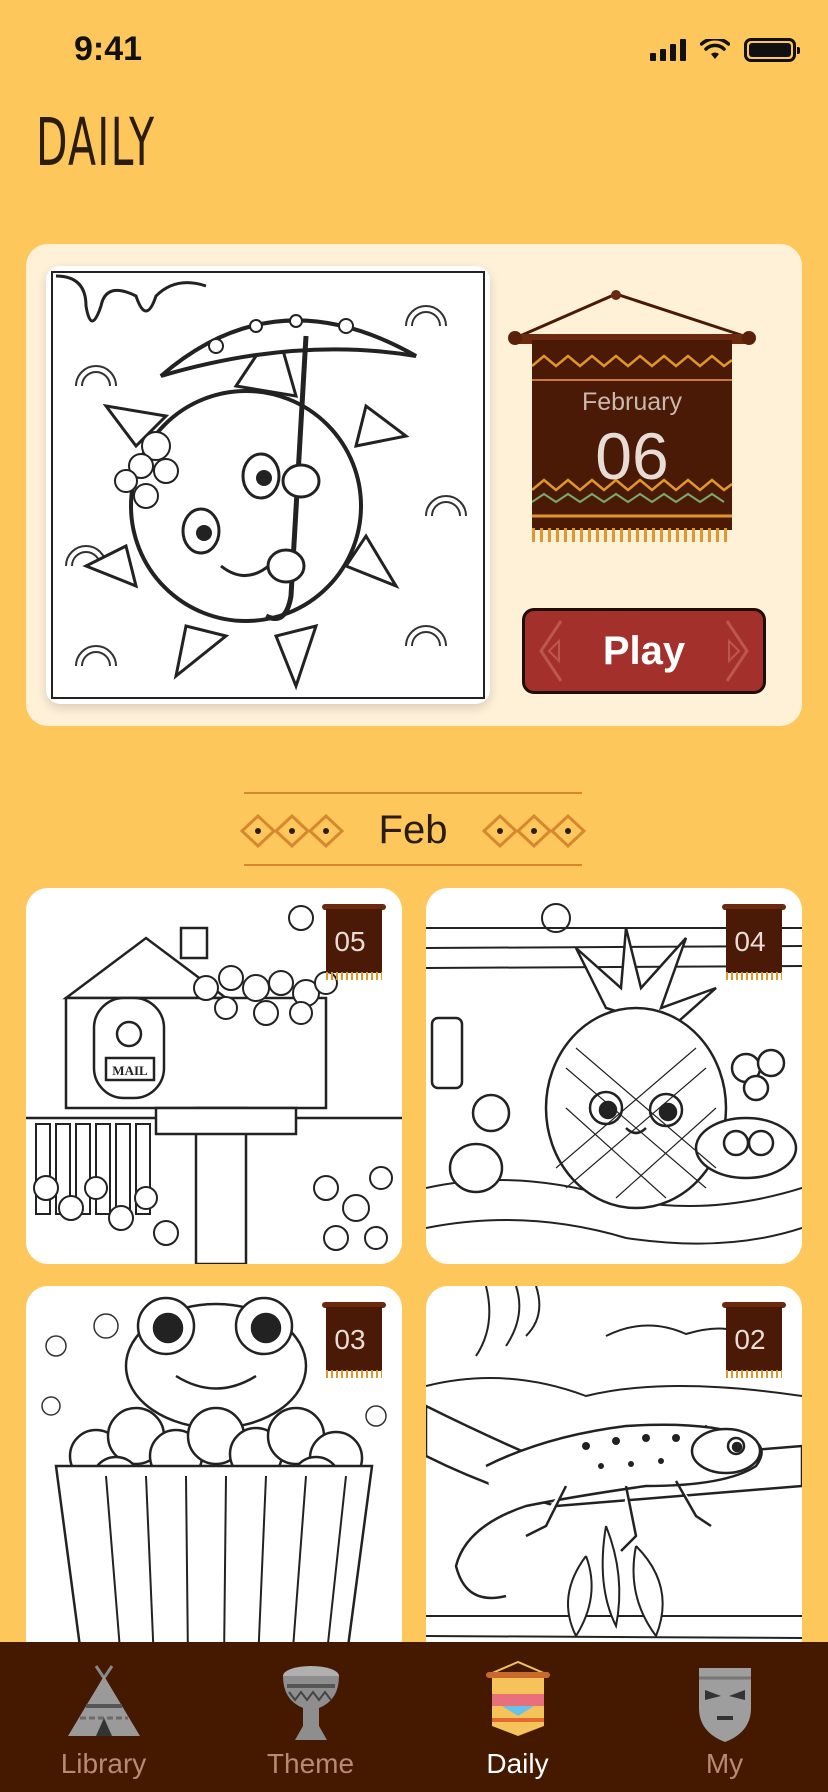 This screenshot has height=1792, width=828. What do you see at coordinates (310, 1763) in the screenshot?
I see `tab-label: Theme` at bounding box center [310, 1763].